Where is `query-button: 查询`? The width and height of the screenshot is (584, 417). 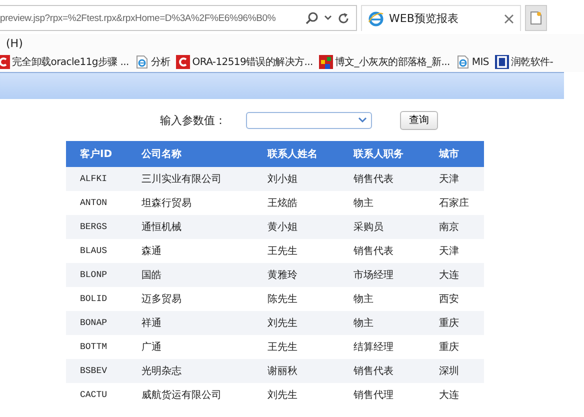
query-button: 查询 is located at coordinates (419, 120).